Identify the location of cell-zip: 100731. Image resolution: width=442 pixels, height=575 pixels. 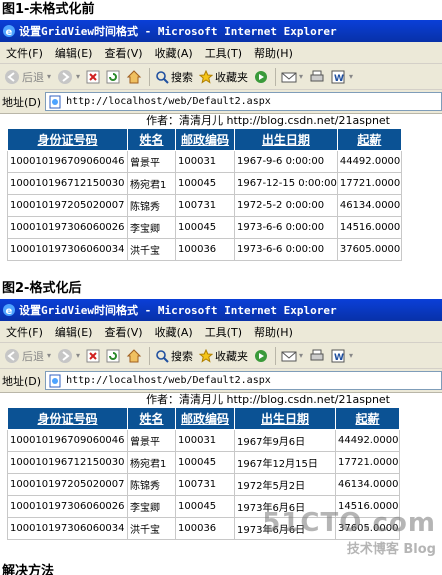
(205, 484).